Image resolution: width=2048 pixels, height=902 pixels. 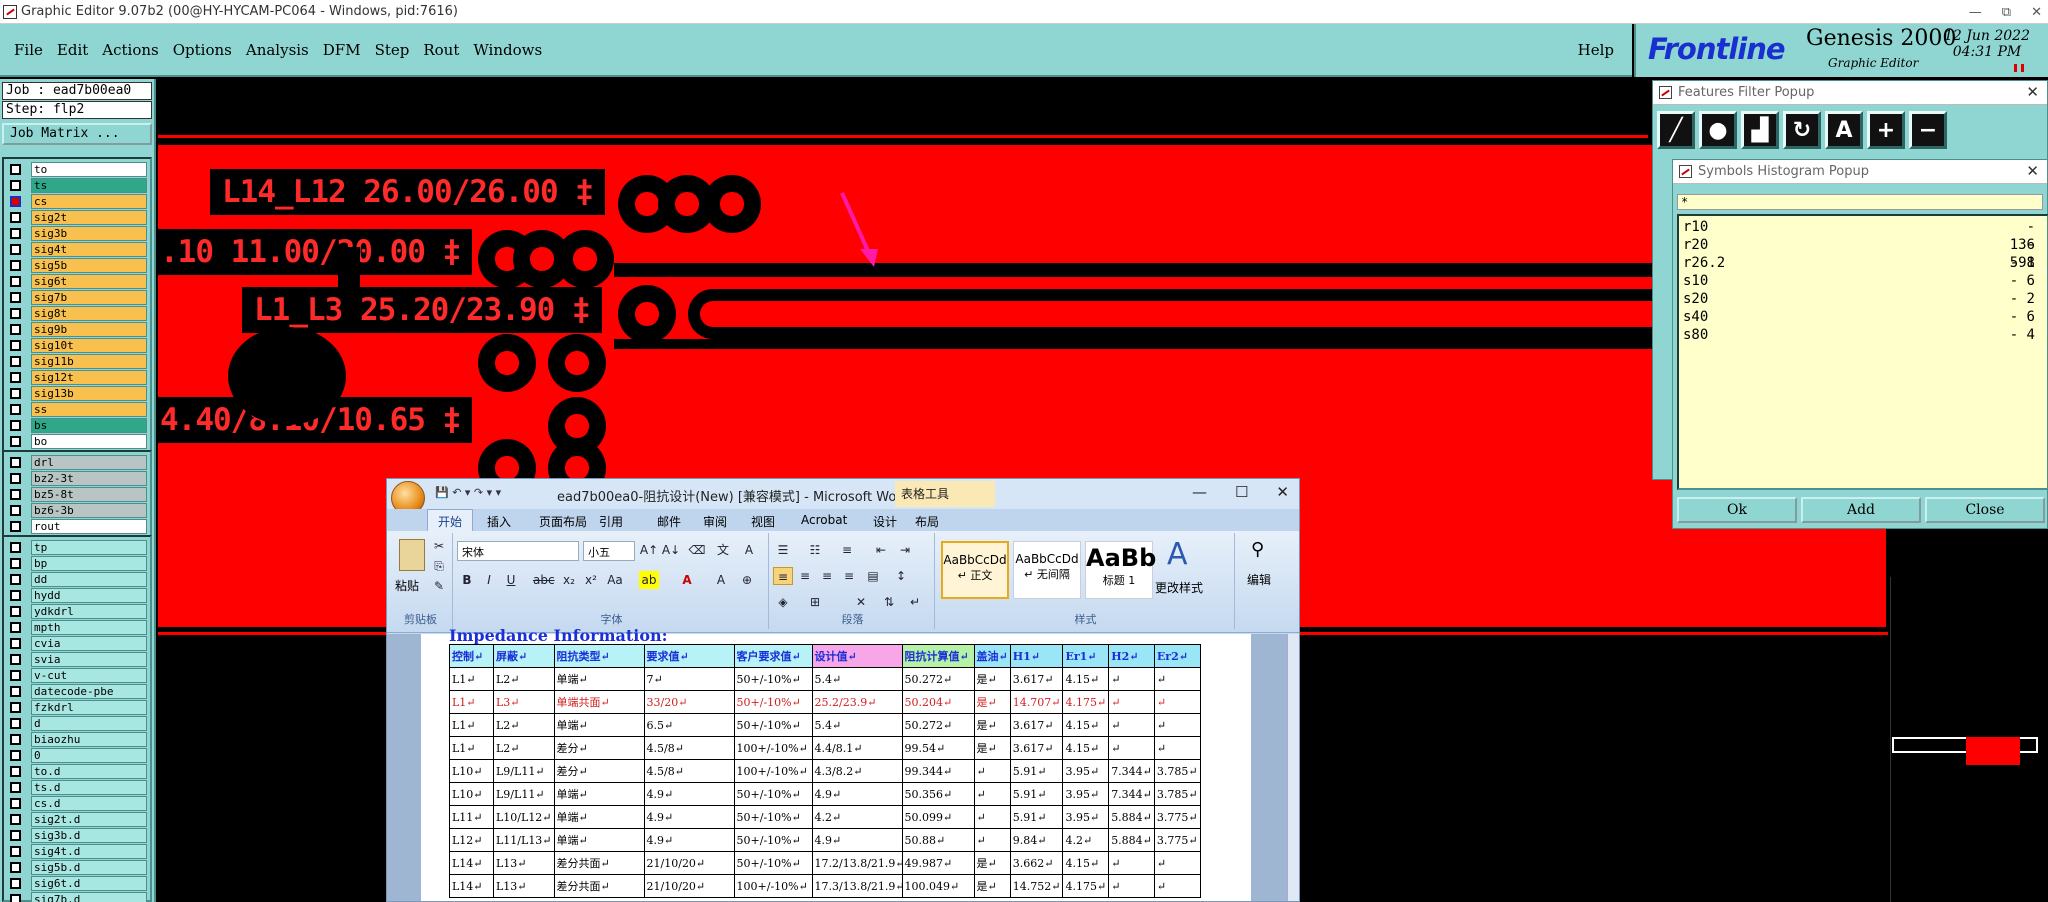 I want to click on table-cell: L13↵, so click(x=524, y=886).